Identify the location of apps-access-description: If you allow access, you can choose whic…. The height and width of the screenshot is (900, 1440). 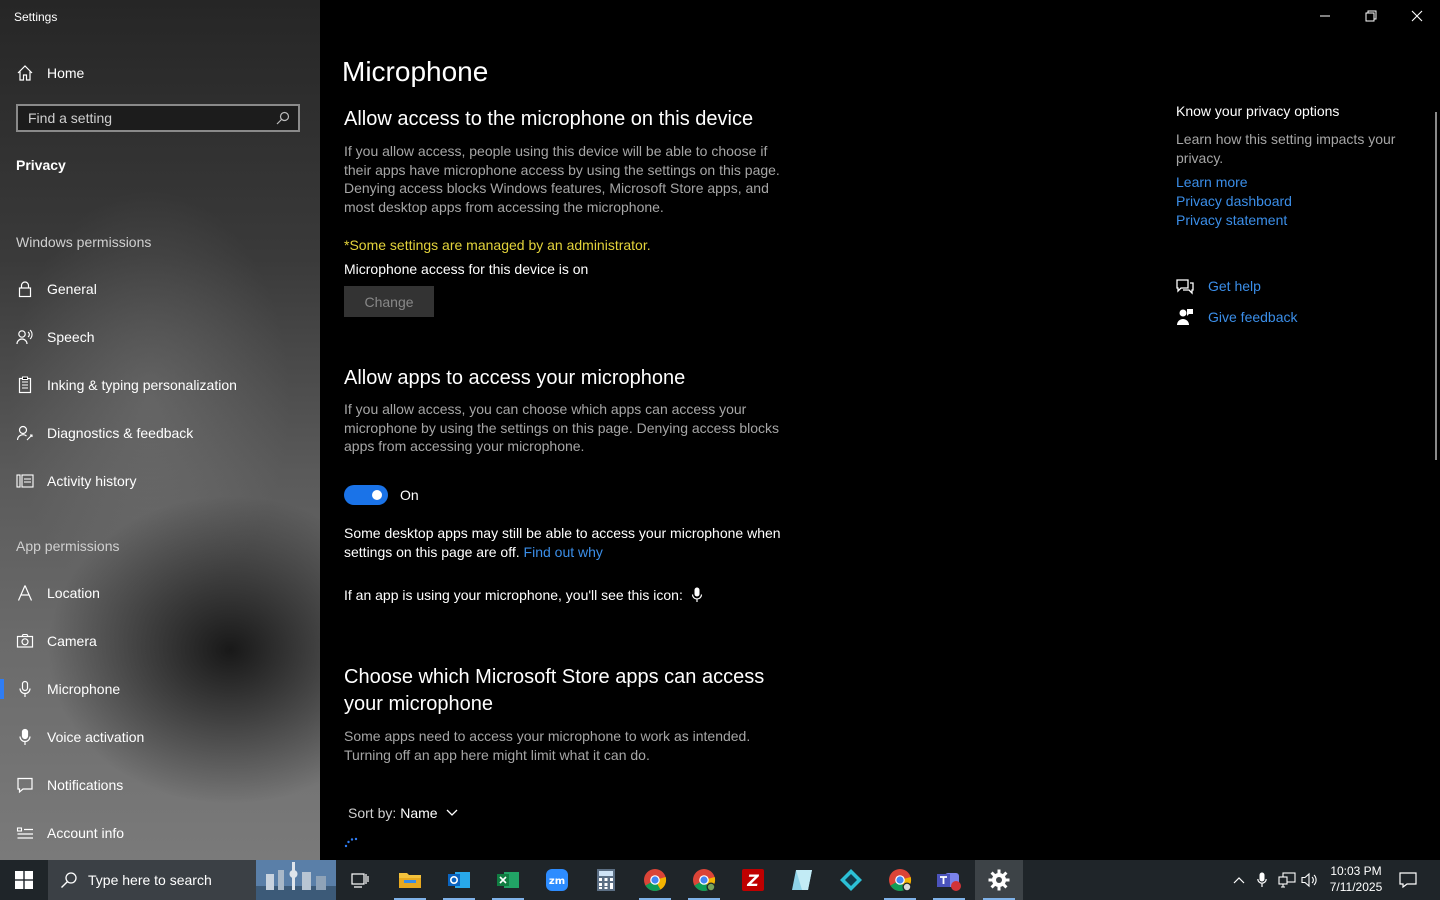
(562, 427).